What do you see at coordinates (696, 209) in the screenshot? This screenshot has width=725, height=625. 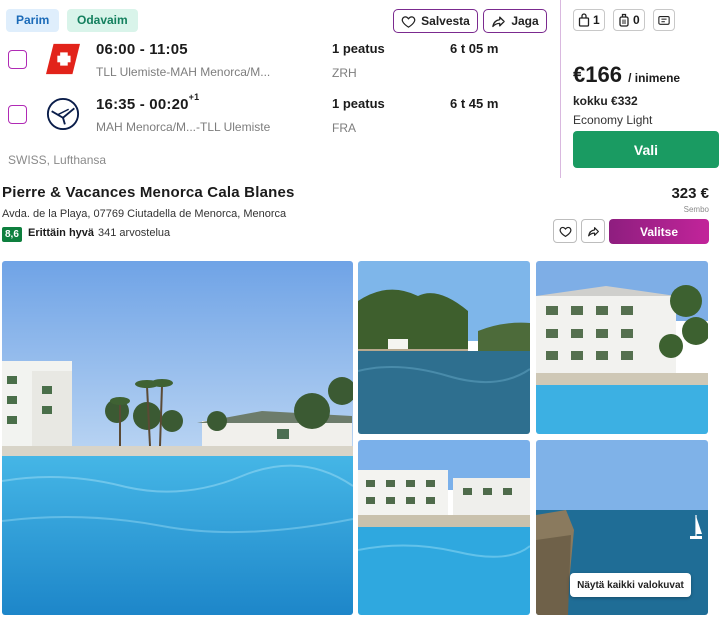 I see `hotel-price-provider: Sembo` at bounding box center [696, 209].